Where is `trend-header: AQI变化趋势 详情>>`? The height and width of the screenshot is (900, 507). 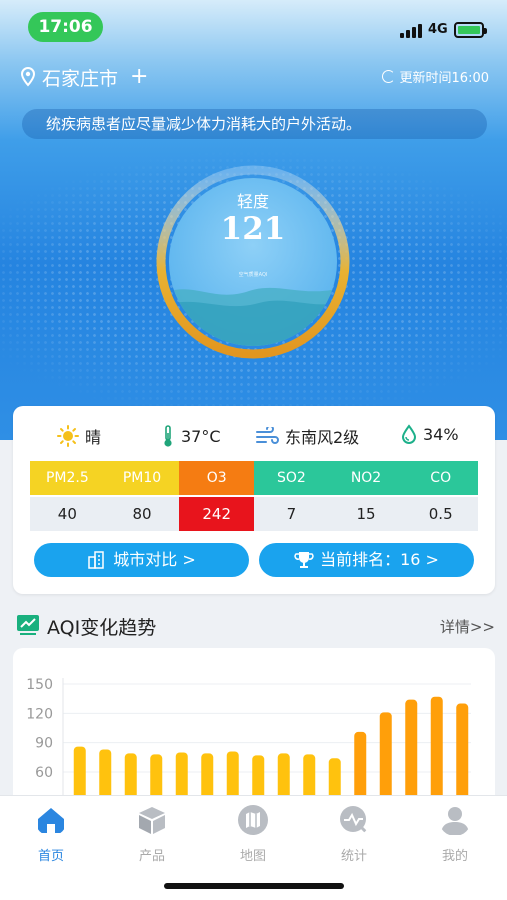
trend-header: AQI变化趋势 详情>> is located at coordinates (255, 626).